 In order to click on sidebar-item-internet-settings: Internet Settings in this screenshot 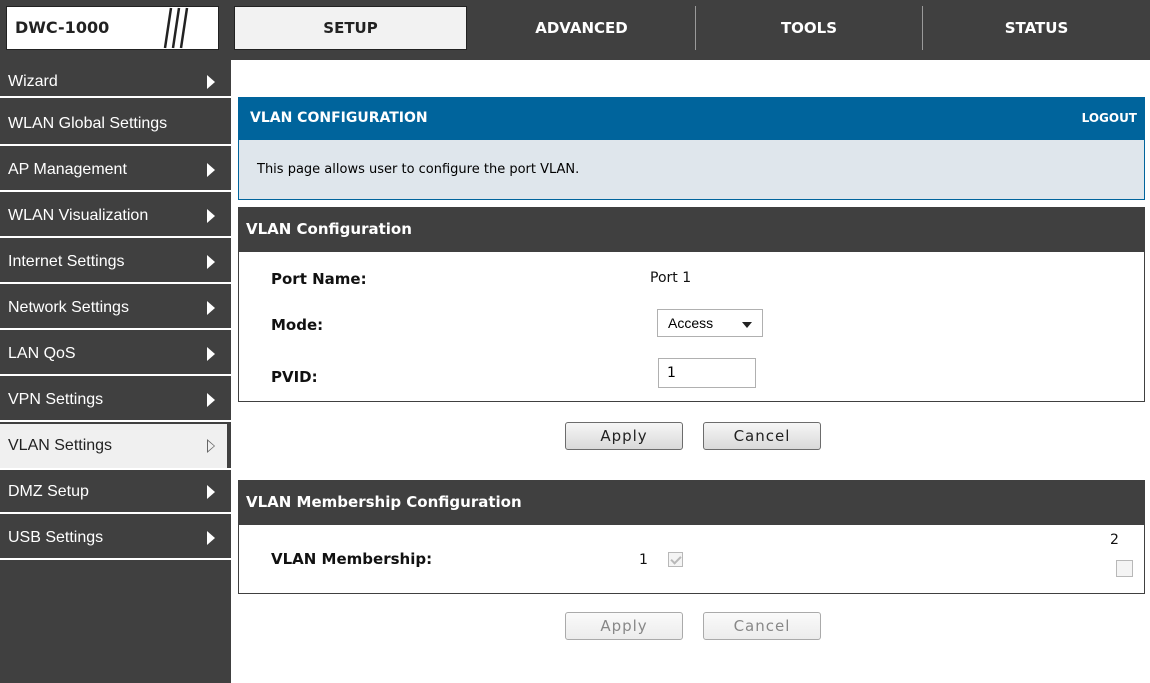, I will do `click(113, 262)`.